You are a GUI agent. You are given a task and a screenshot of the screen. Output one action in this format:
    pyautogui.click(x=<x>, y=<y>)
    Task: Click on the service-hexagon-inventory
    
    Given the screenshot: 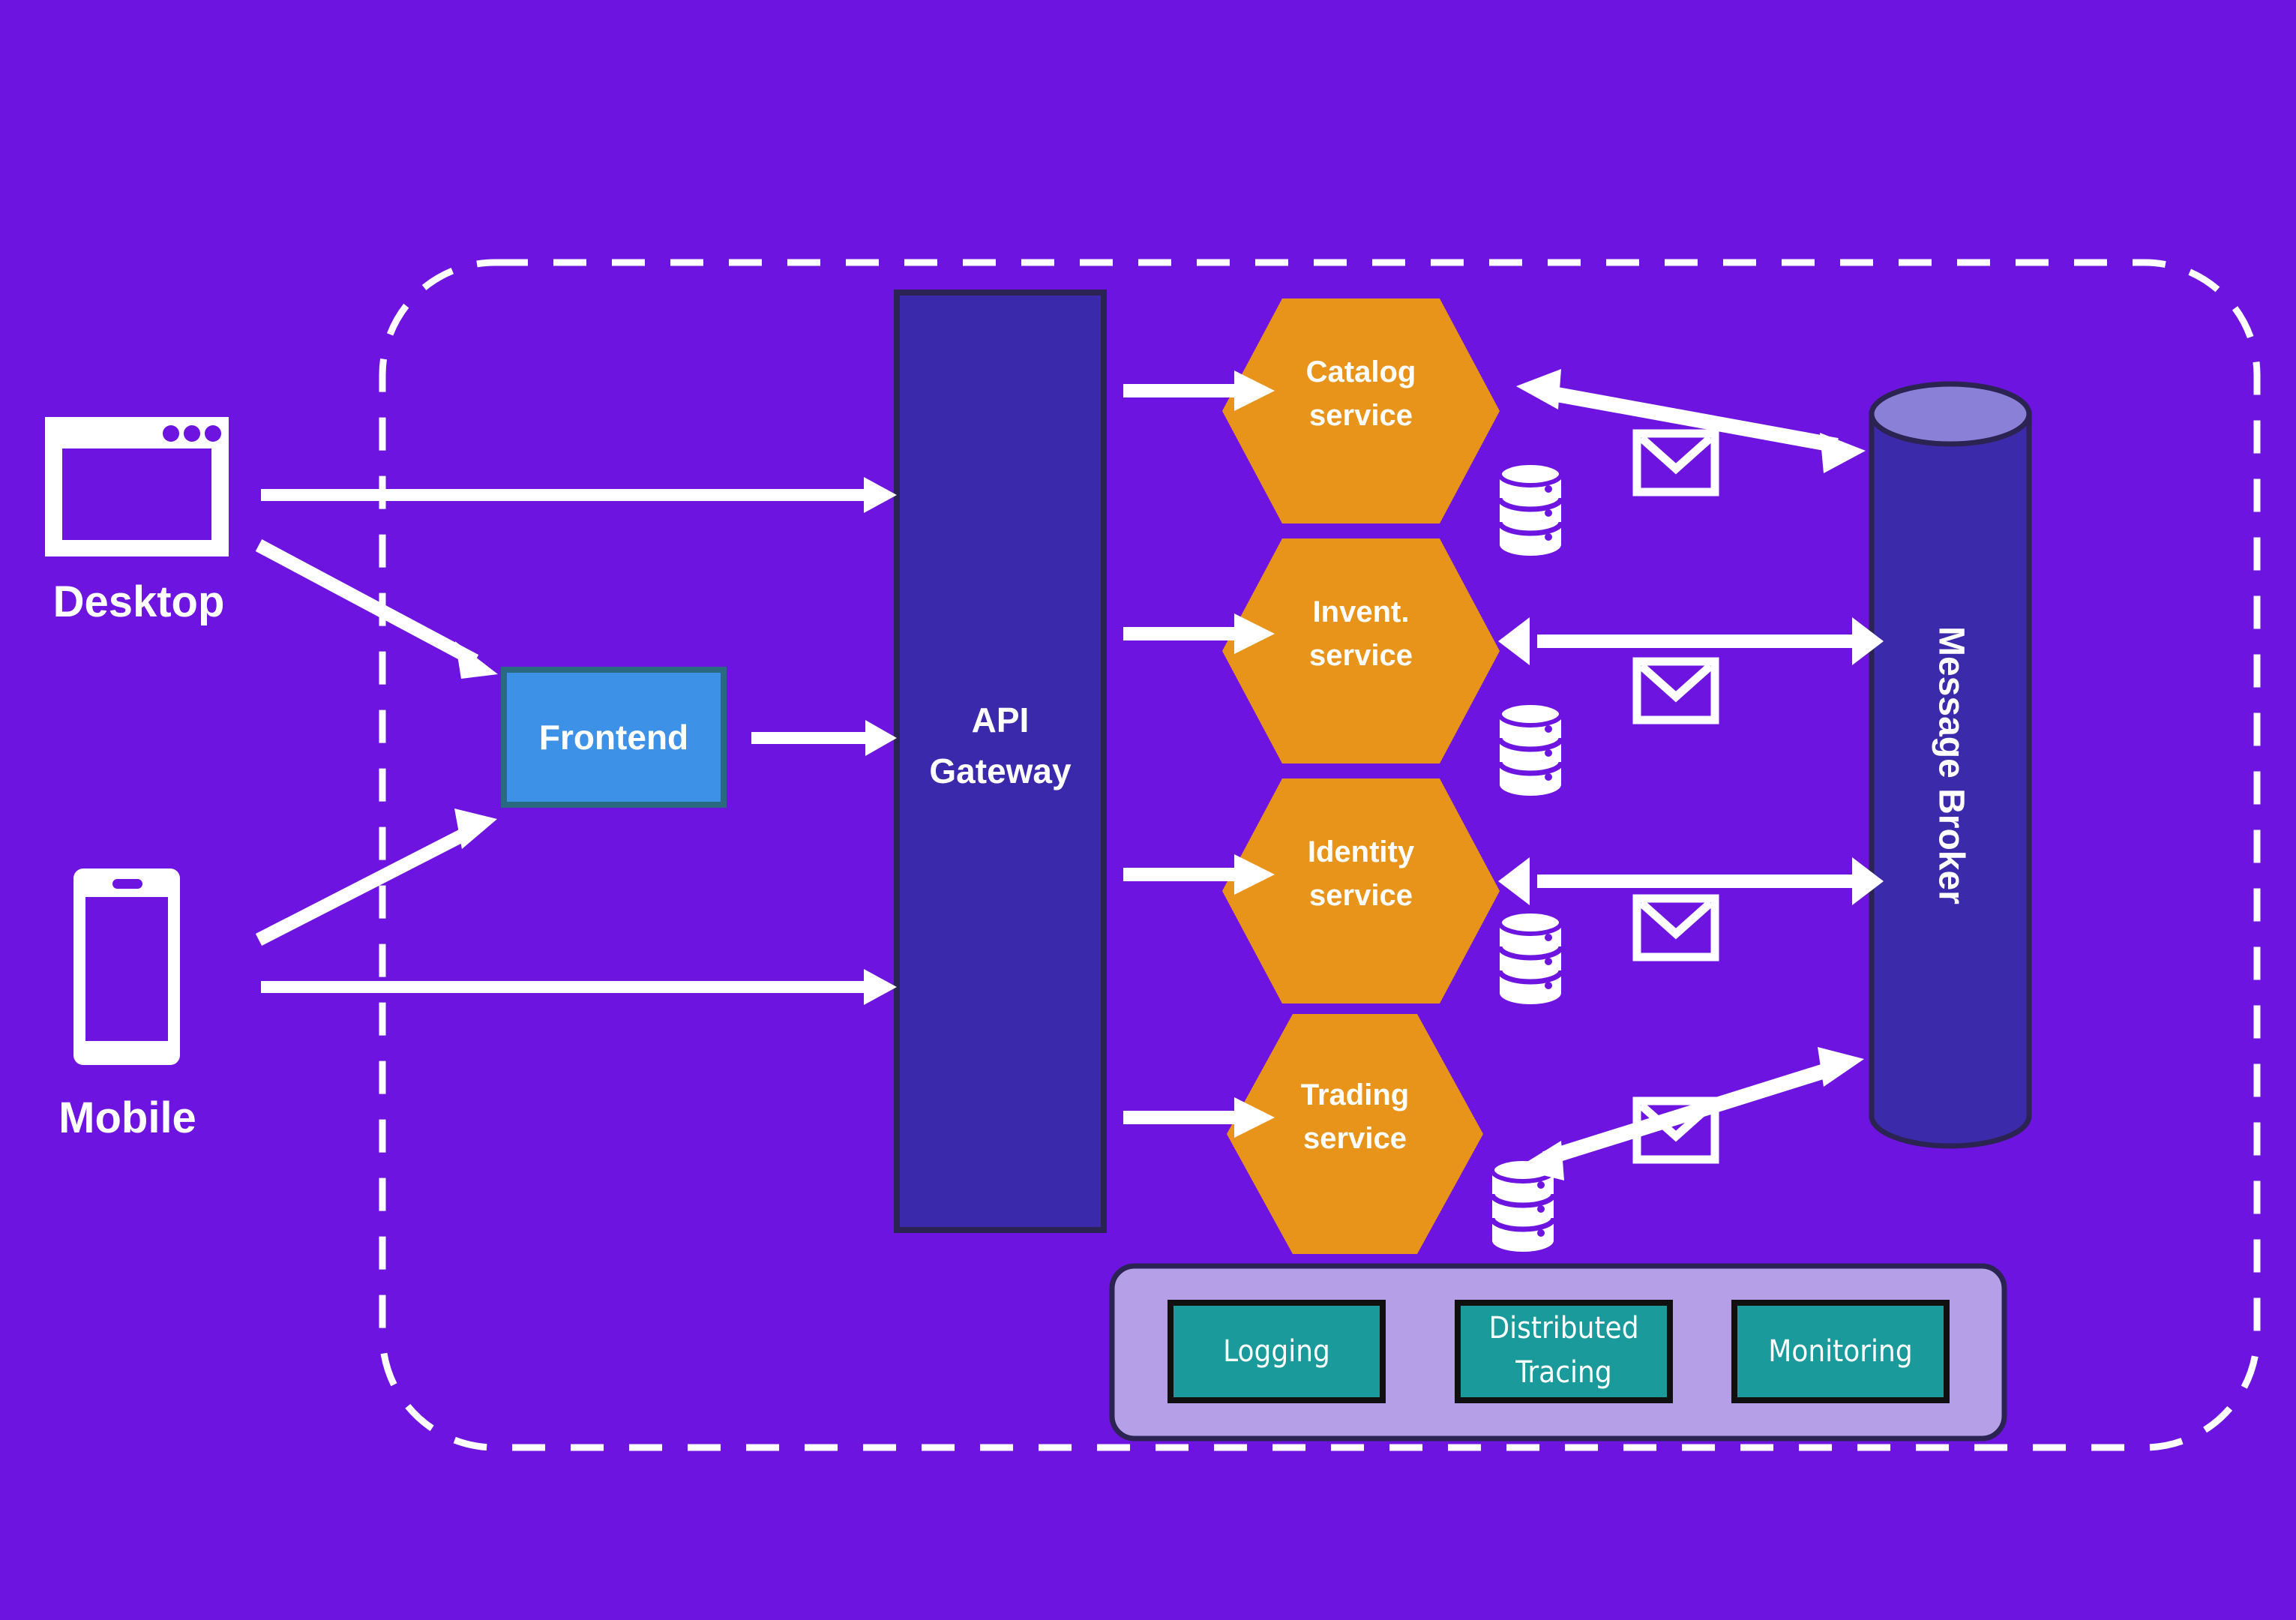 What is the action you would take?
    pyautogui.click(x=1361, y=651)
    